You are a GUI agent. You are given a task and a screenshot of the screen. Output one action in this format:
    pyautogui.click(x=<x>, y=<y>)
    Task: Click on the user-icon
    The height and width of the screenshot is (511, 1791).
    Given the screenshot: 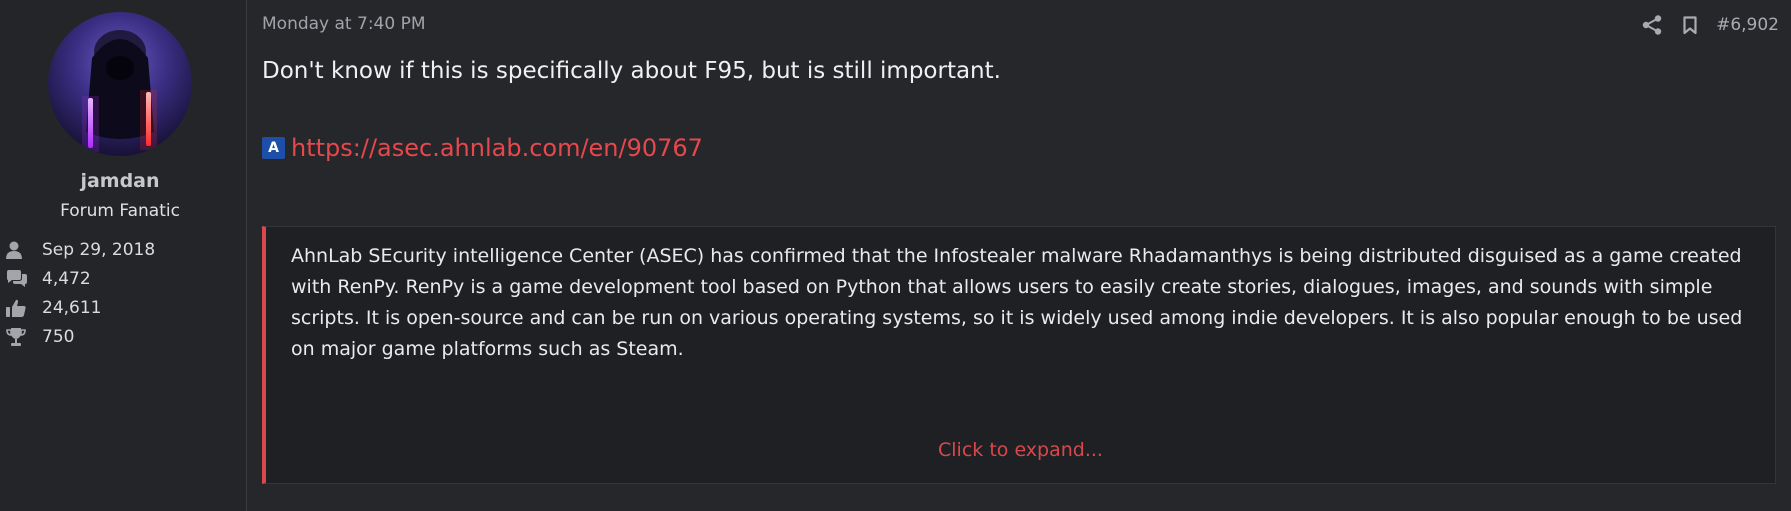 What is the action you would take?
    pyautogui.click(x=19, y=250)
    